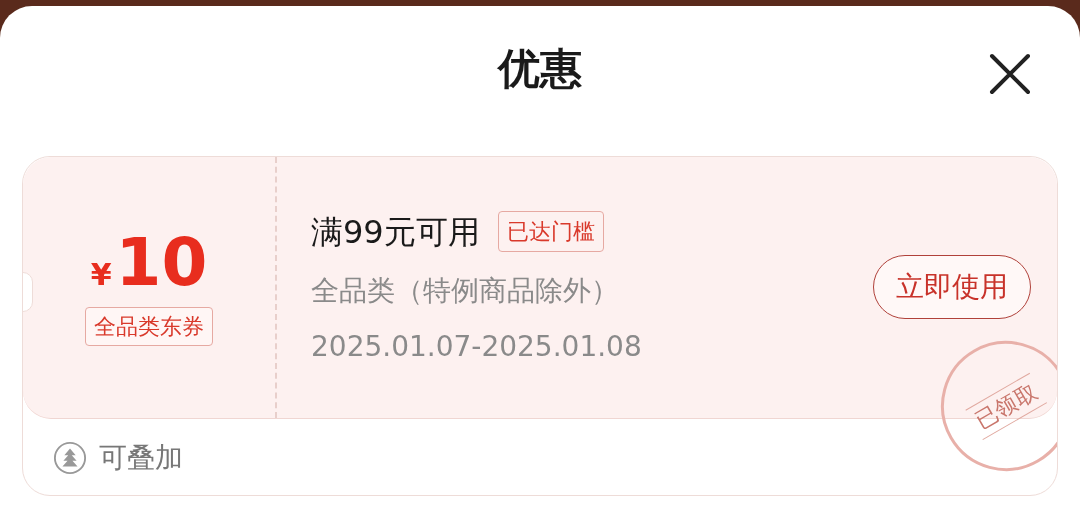  I want to click on coupon-scope: 全品类（特例商品除外）, so click(465, 290).